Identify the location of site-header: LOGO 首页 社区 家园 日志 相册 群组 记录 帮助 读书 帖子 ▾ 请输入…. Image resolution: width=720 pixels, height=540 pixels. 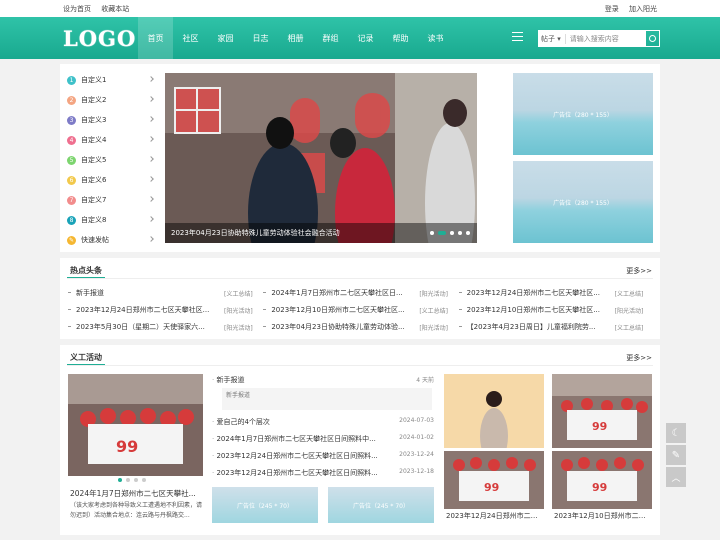
(360, 38).